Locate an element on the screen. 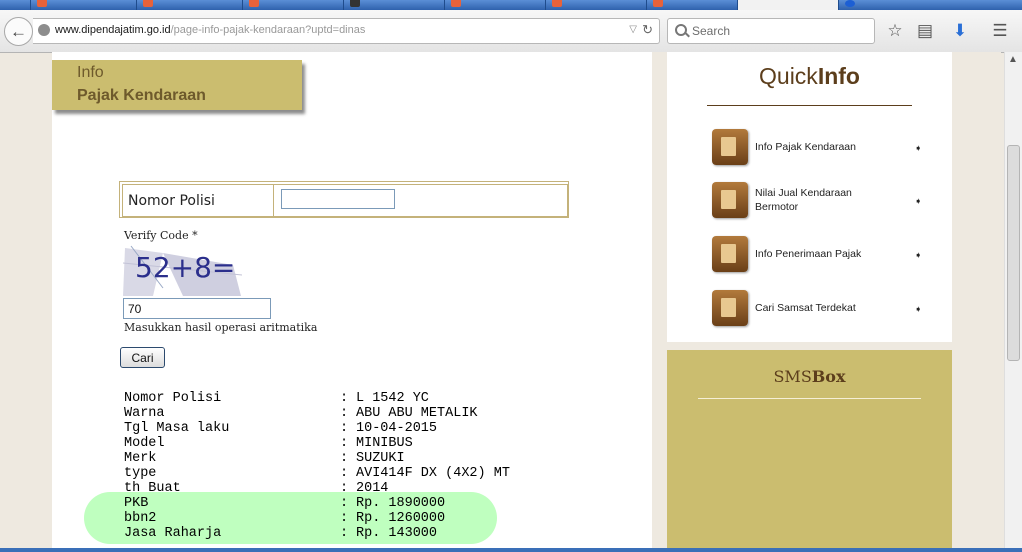 The height and width of the screenshot is (552, 1022). search-bar: Search is located at coordinates (771, 31).